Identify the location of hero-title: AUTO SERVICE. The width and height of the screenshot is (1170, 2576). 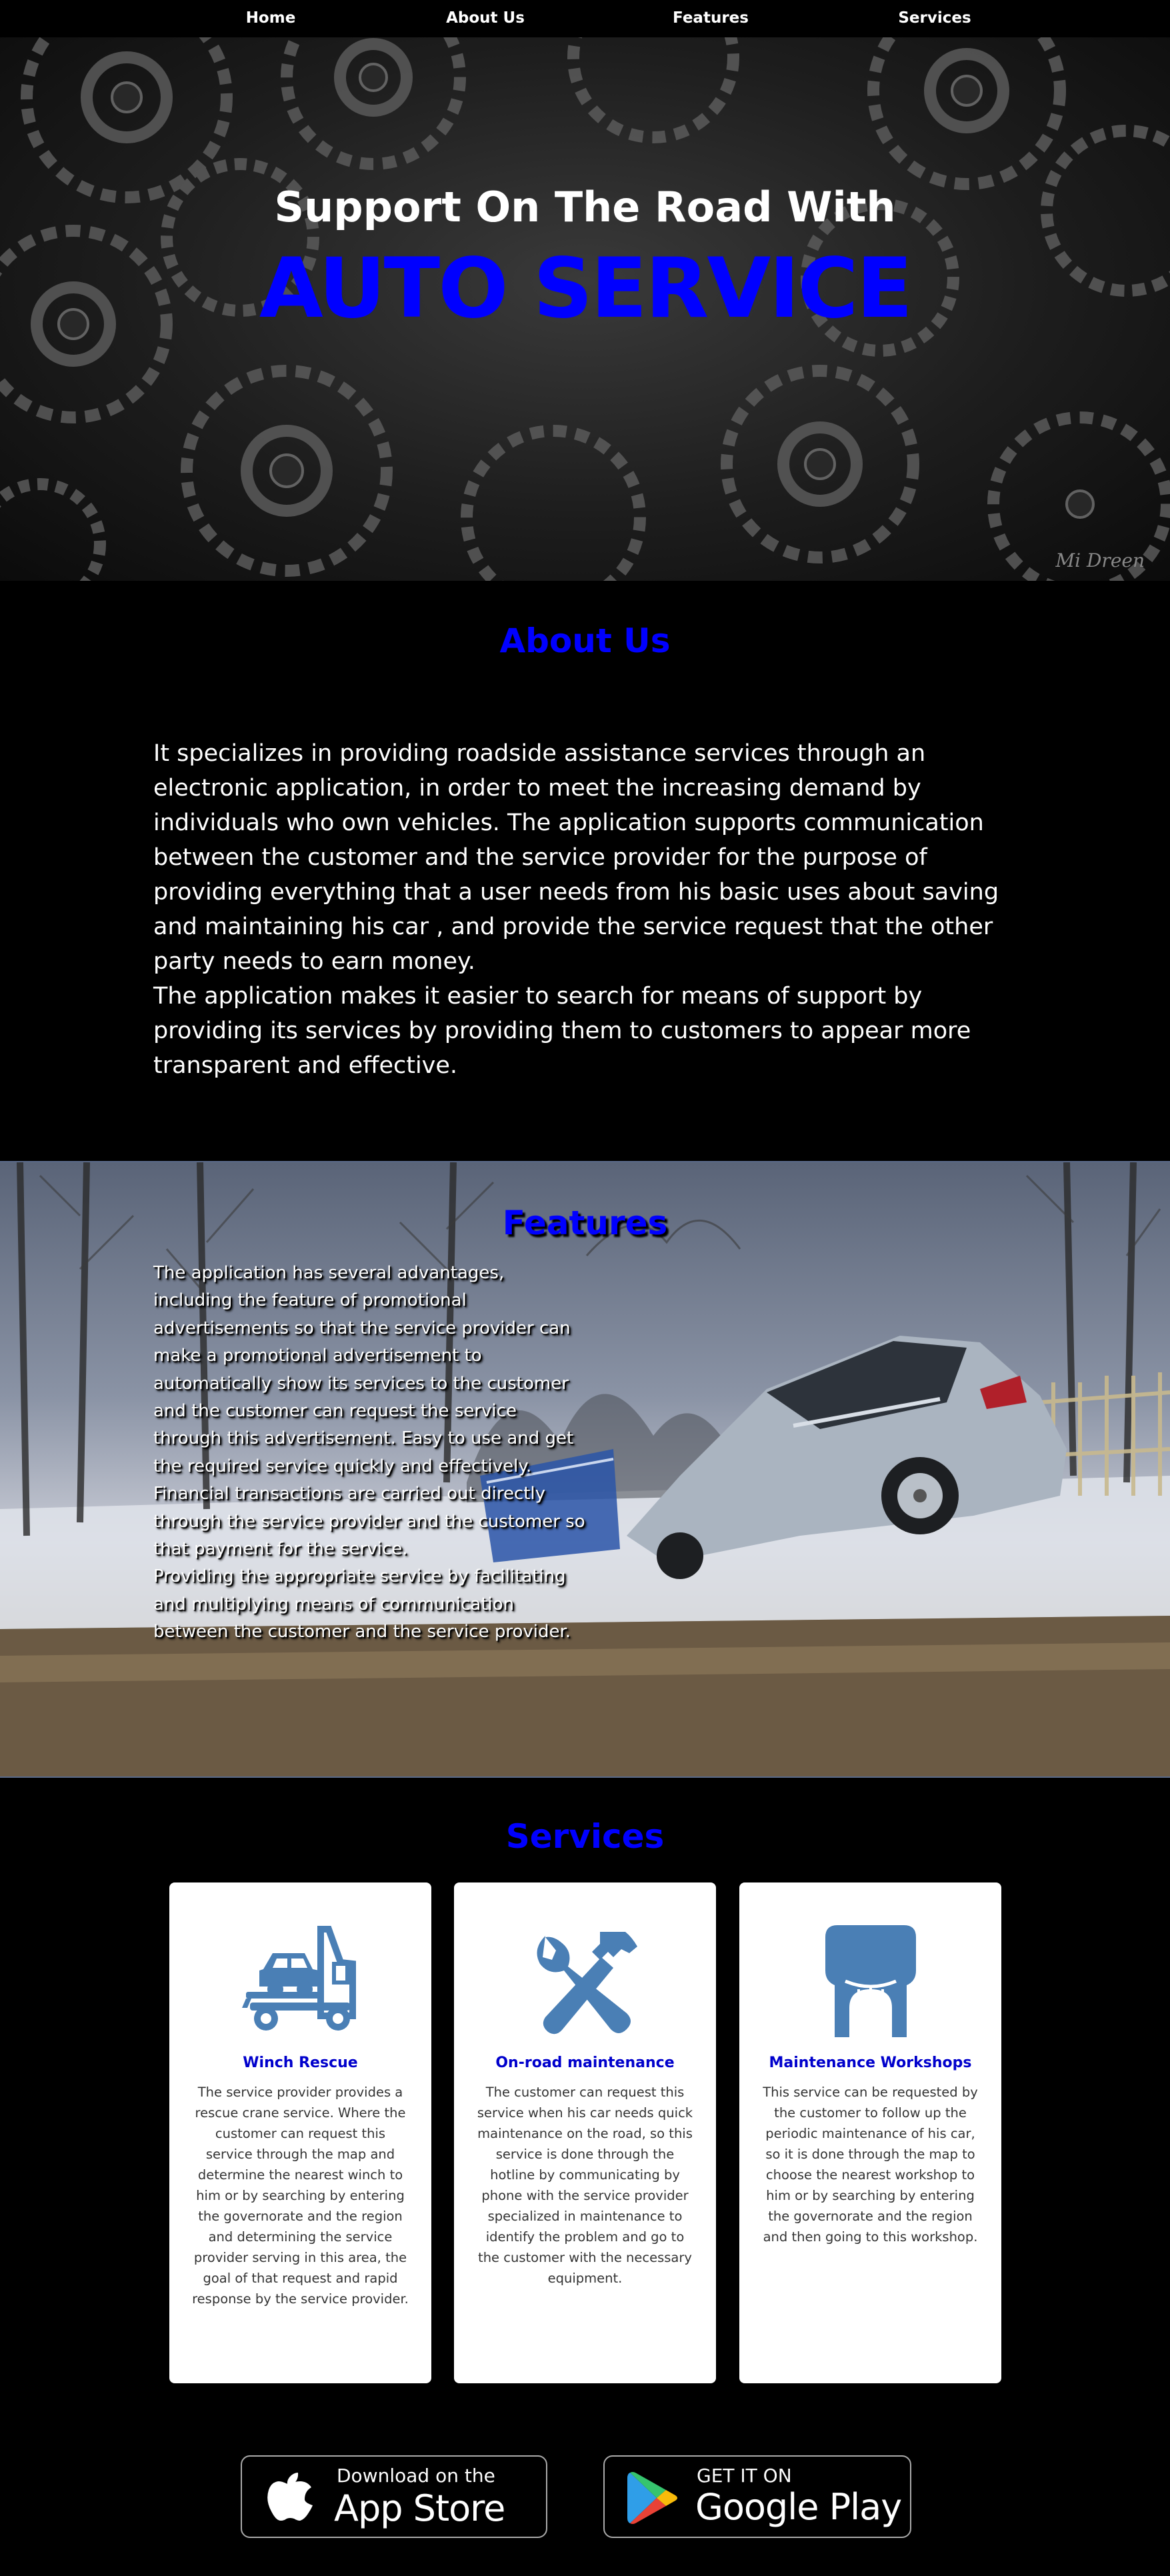
(586, 289).